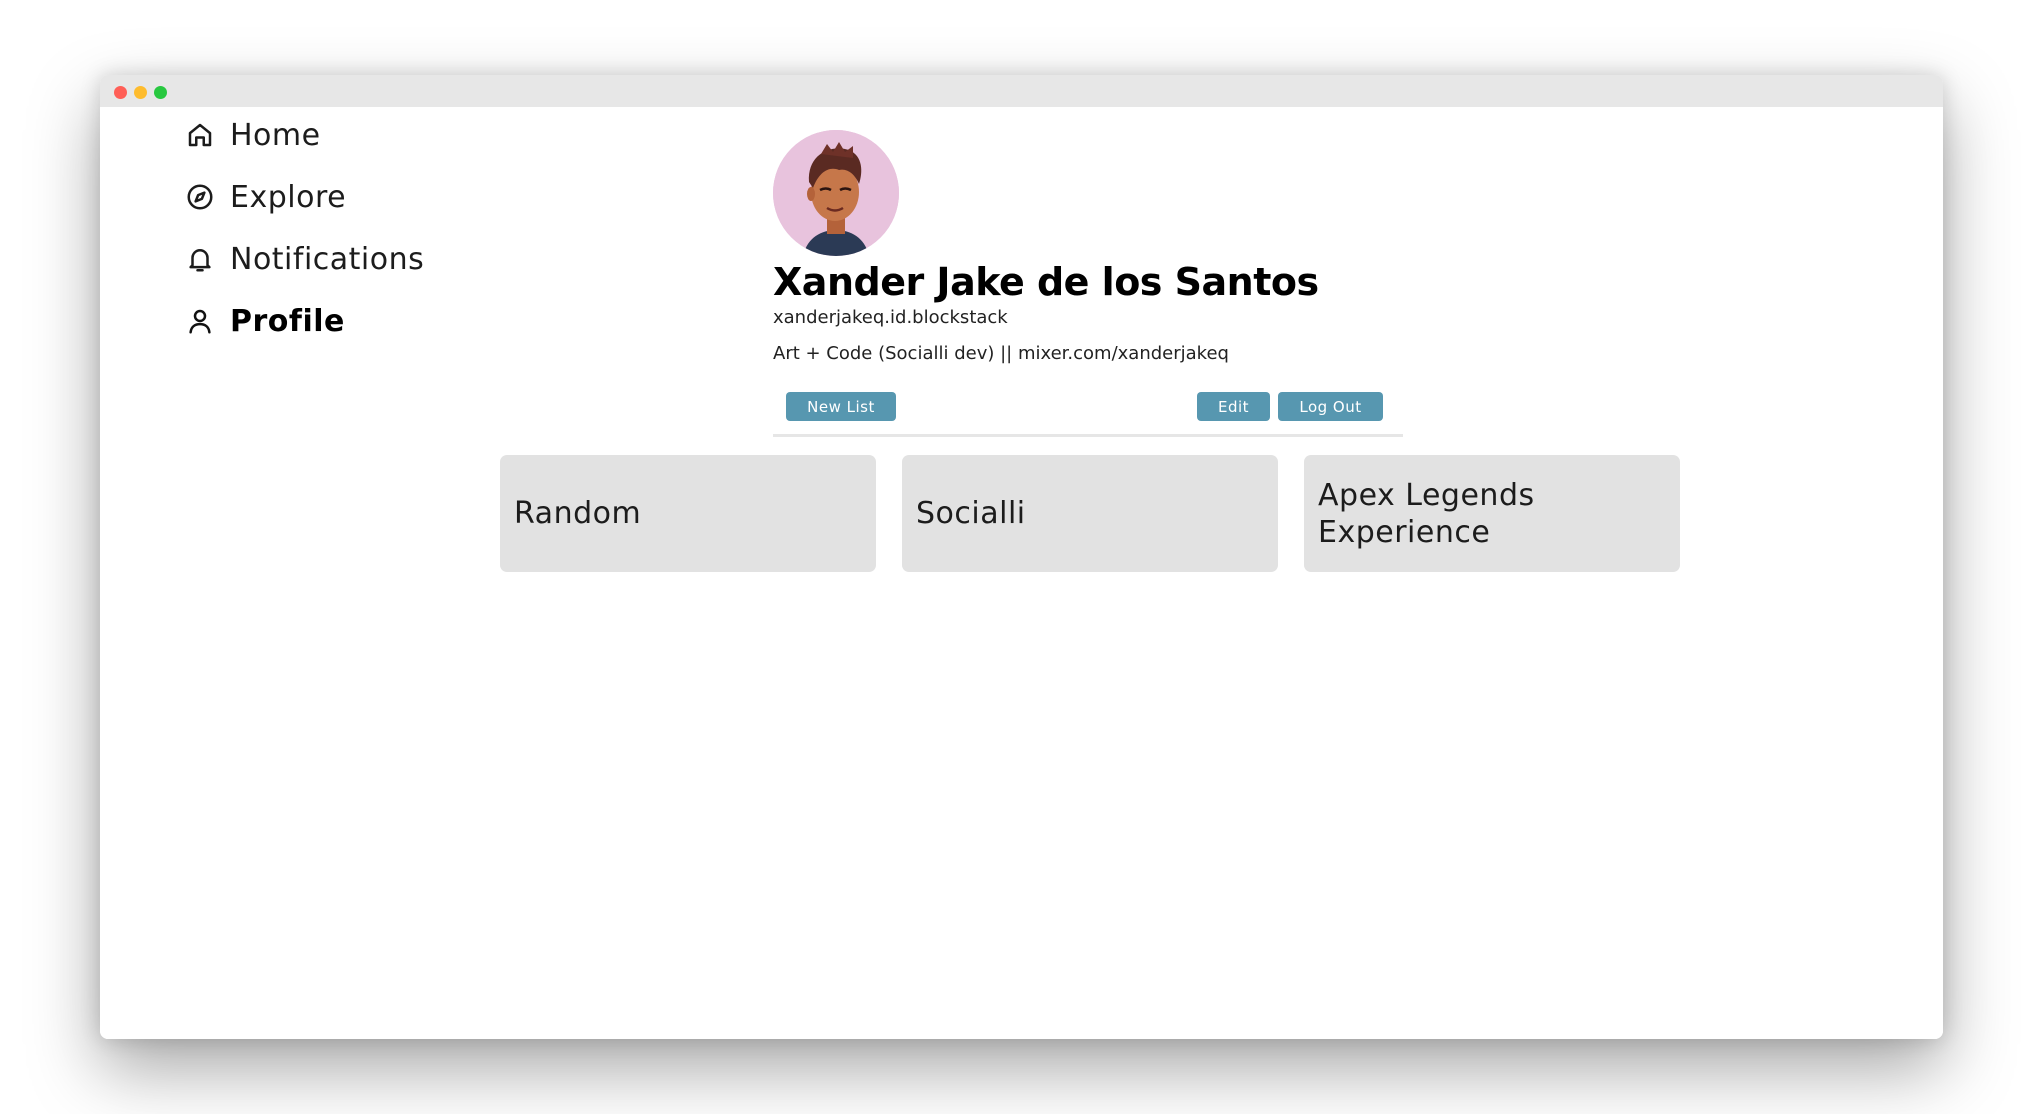 The image size is (2043, 1114). I want to click on log-out-button: Log Out, so click(1330, 406).